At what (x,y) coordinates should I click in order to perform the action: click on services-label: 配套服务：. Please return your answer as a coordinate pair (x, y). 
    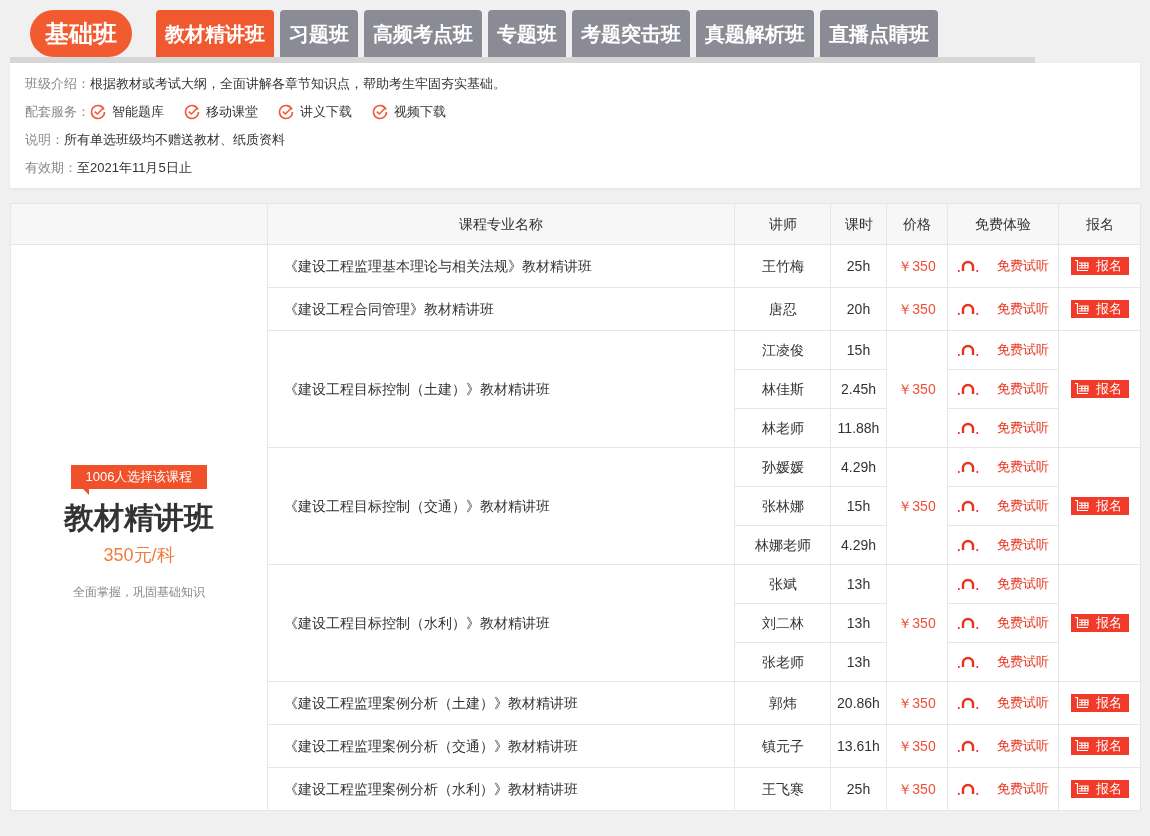
    Looking at the image, I should click on (57, 112).